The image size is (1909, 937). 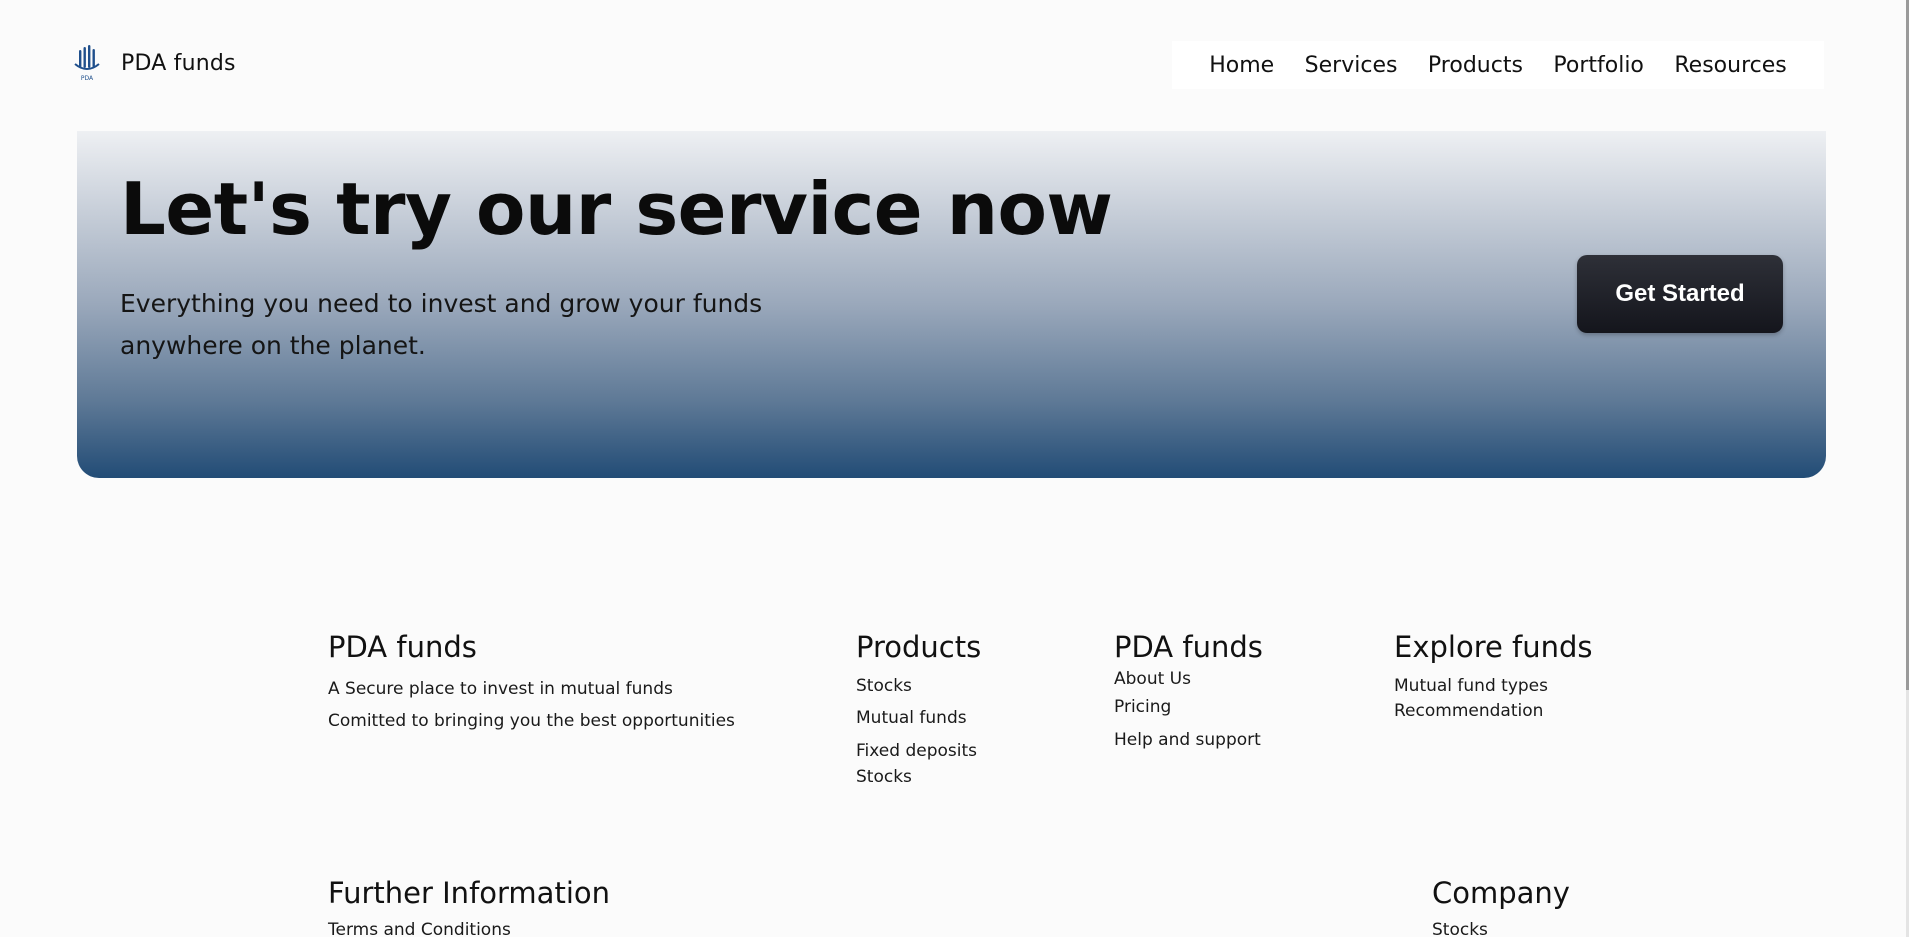 I want to click on hero-subtitle-line2: anywhere on the planet., so click(x=273, y=345).